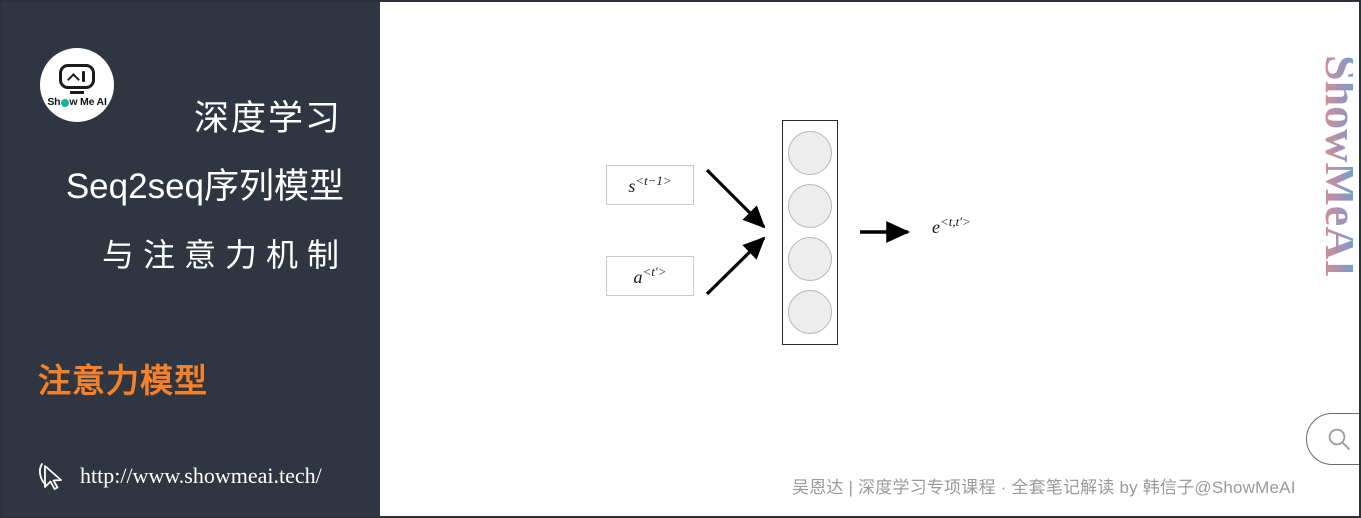 The width and height of the screenshot is (1361, 518). What do you see at coordinates (653, 180) in the screenshot?
I see `input-box-s-exponent: <t−1>` at bounding box center [653, 180].